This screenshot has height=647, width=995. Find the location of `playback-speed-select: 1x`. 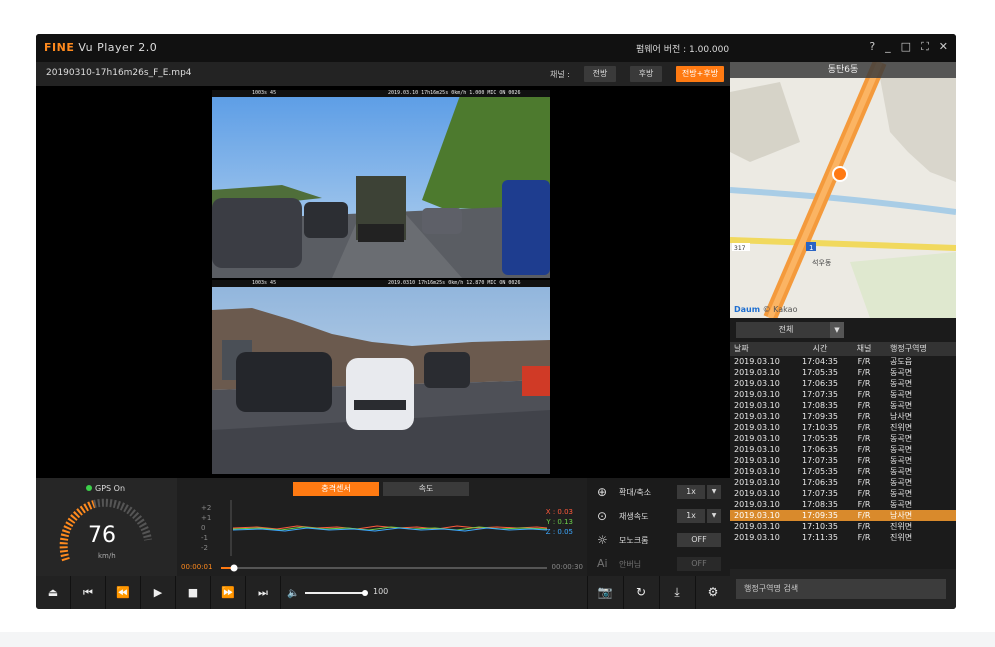

playback-speed-select: 1x is located at coordinates (691, 516).